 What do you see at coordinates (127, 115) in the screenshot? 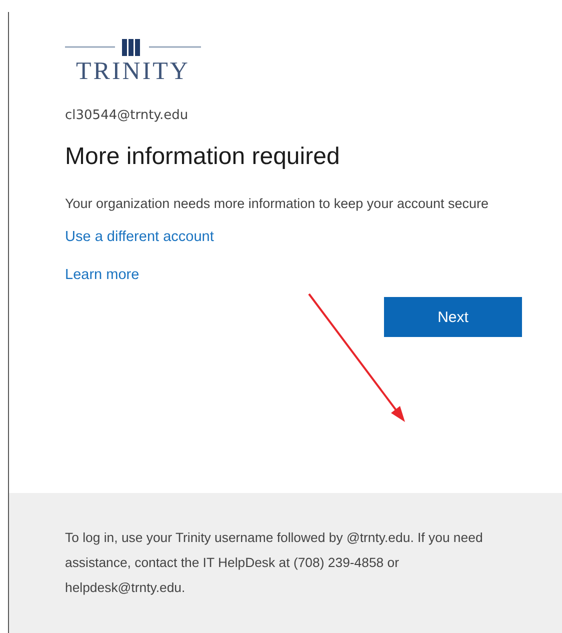
I see `account-email: cl30544@trnty.edu` at bounding box center [127, 115].